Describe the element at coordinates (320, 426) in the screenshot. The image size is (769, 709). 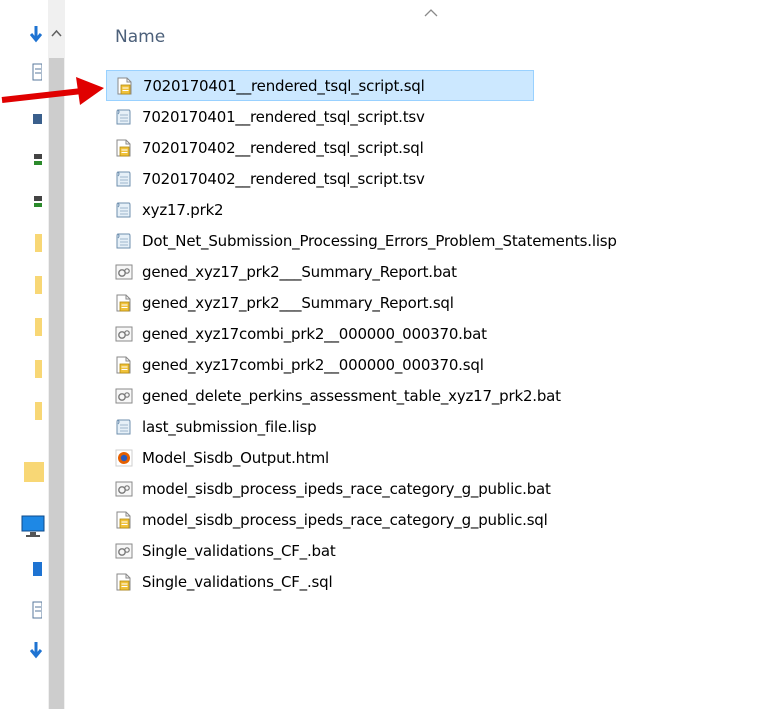
I see `file-row: last_submission_file.lisp` at that location.